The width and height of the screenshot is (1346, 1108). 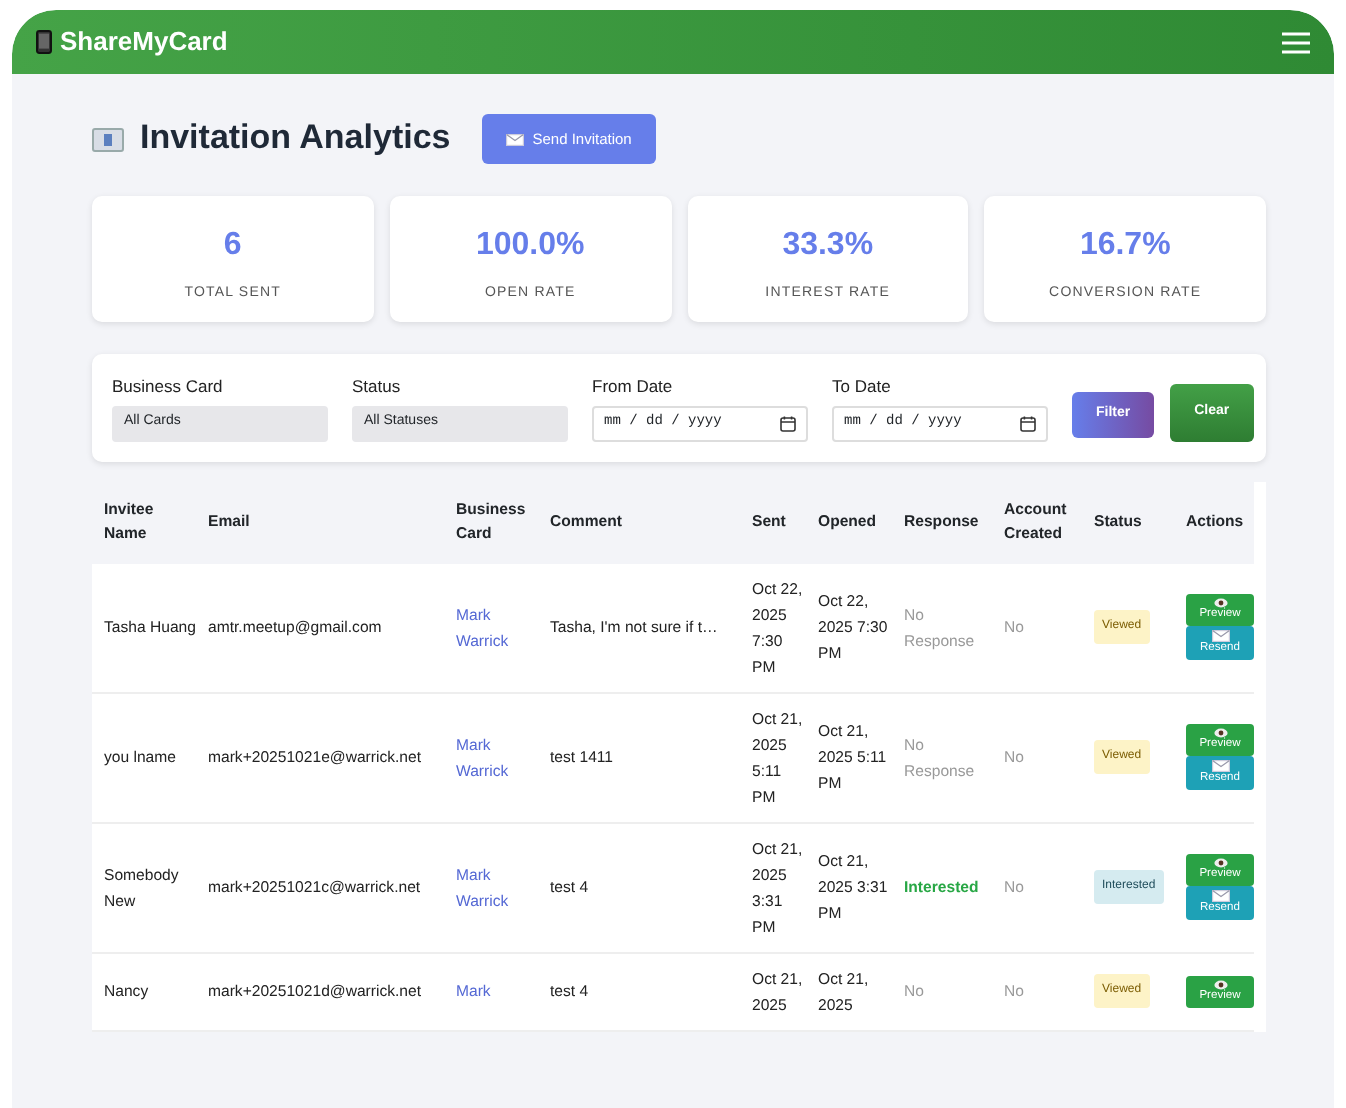 What do you see at coordinates (168, 386) in the screenshot?
I see `field-label: Business Card` at bounding box center [168, 386].